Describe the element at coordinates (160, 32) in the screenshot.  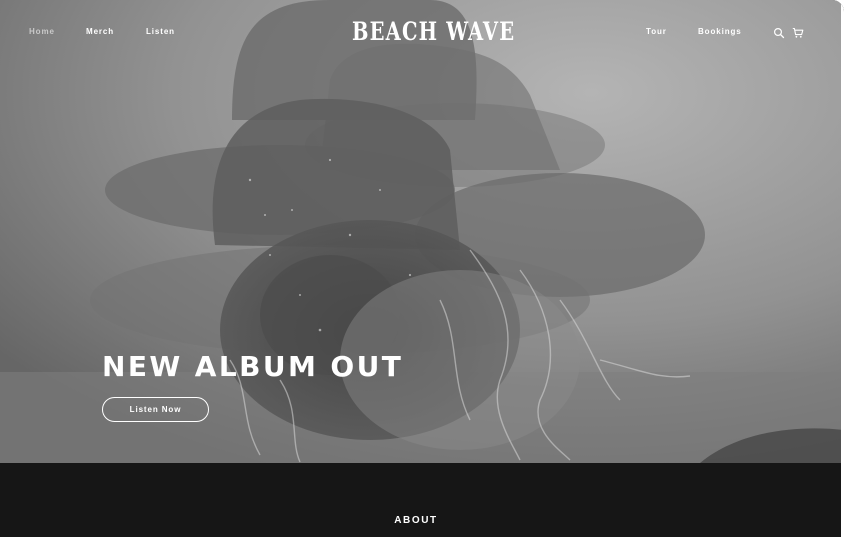
I see `nav-link-listen: Listen` at that location.